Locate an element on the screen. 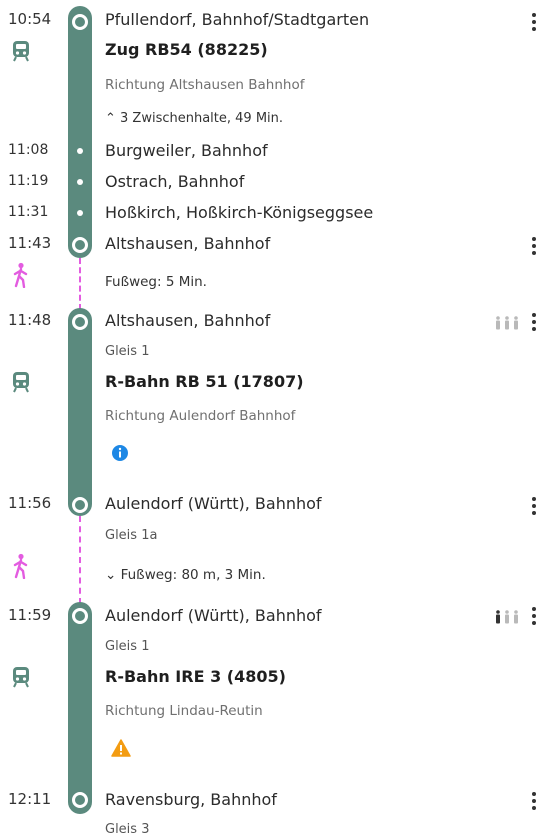  train-direction: Richtung Altshausen Bahnhof is located at coordinates (205, 85).